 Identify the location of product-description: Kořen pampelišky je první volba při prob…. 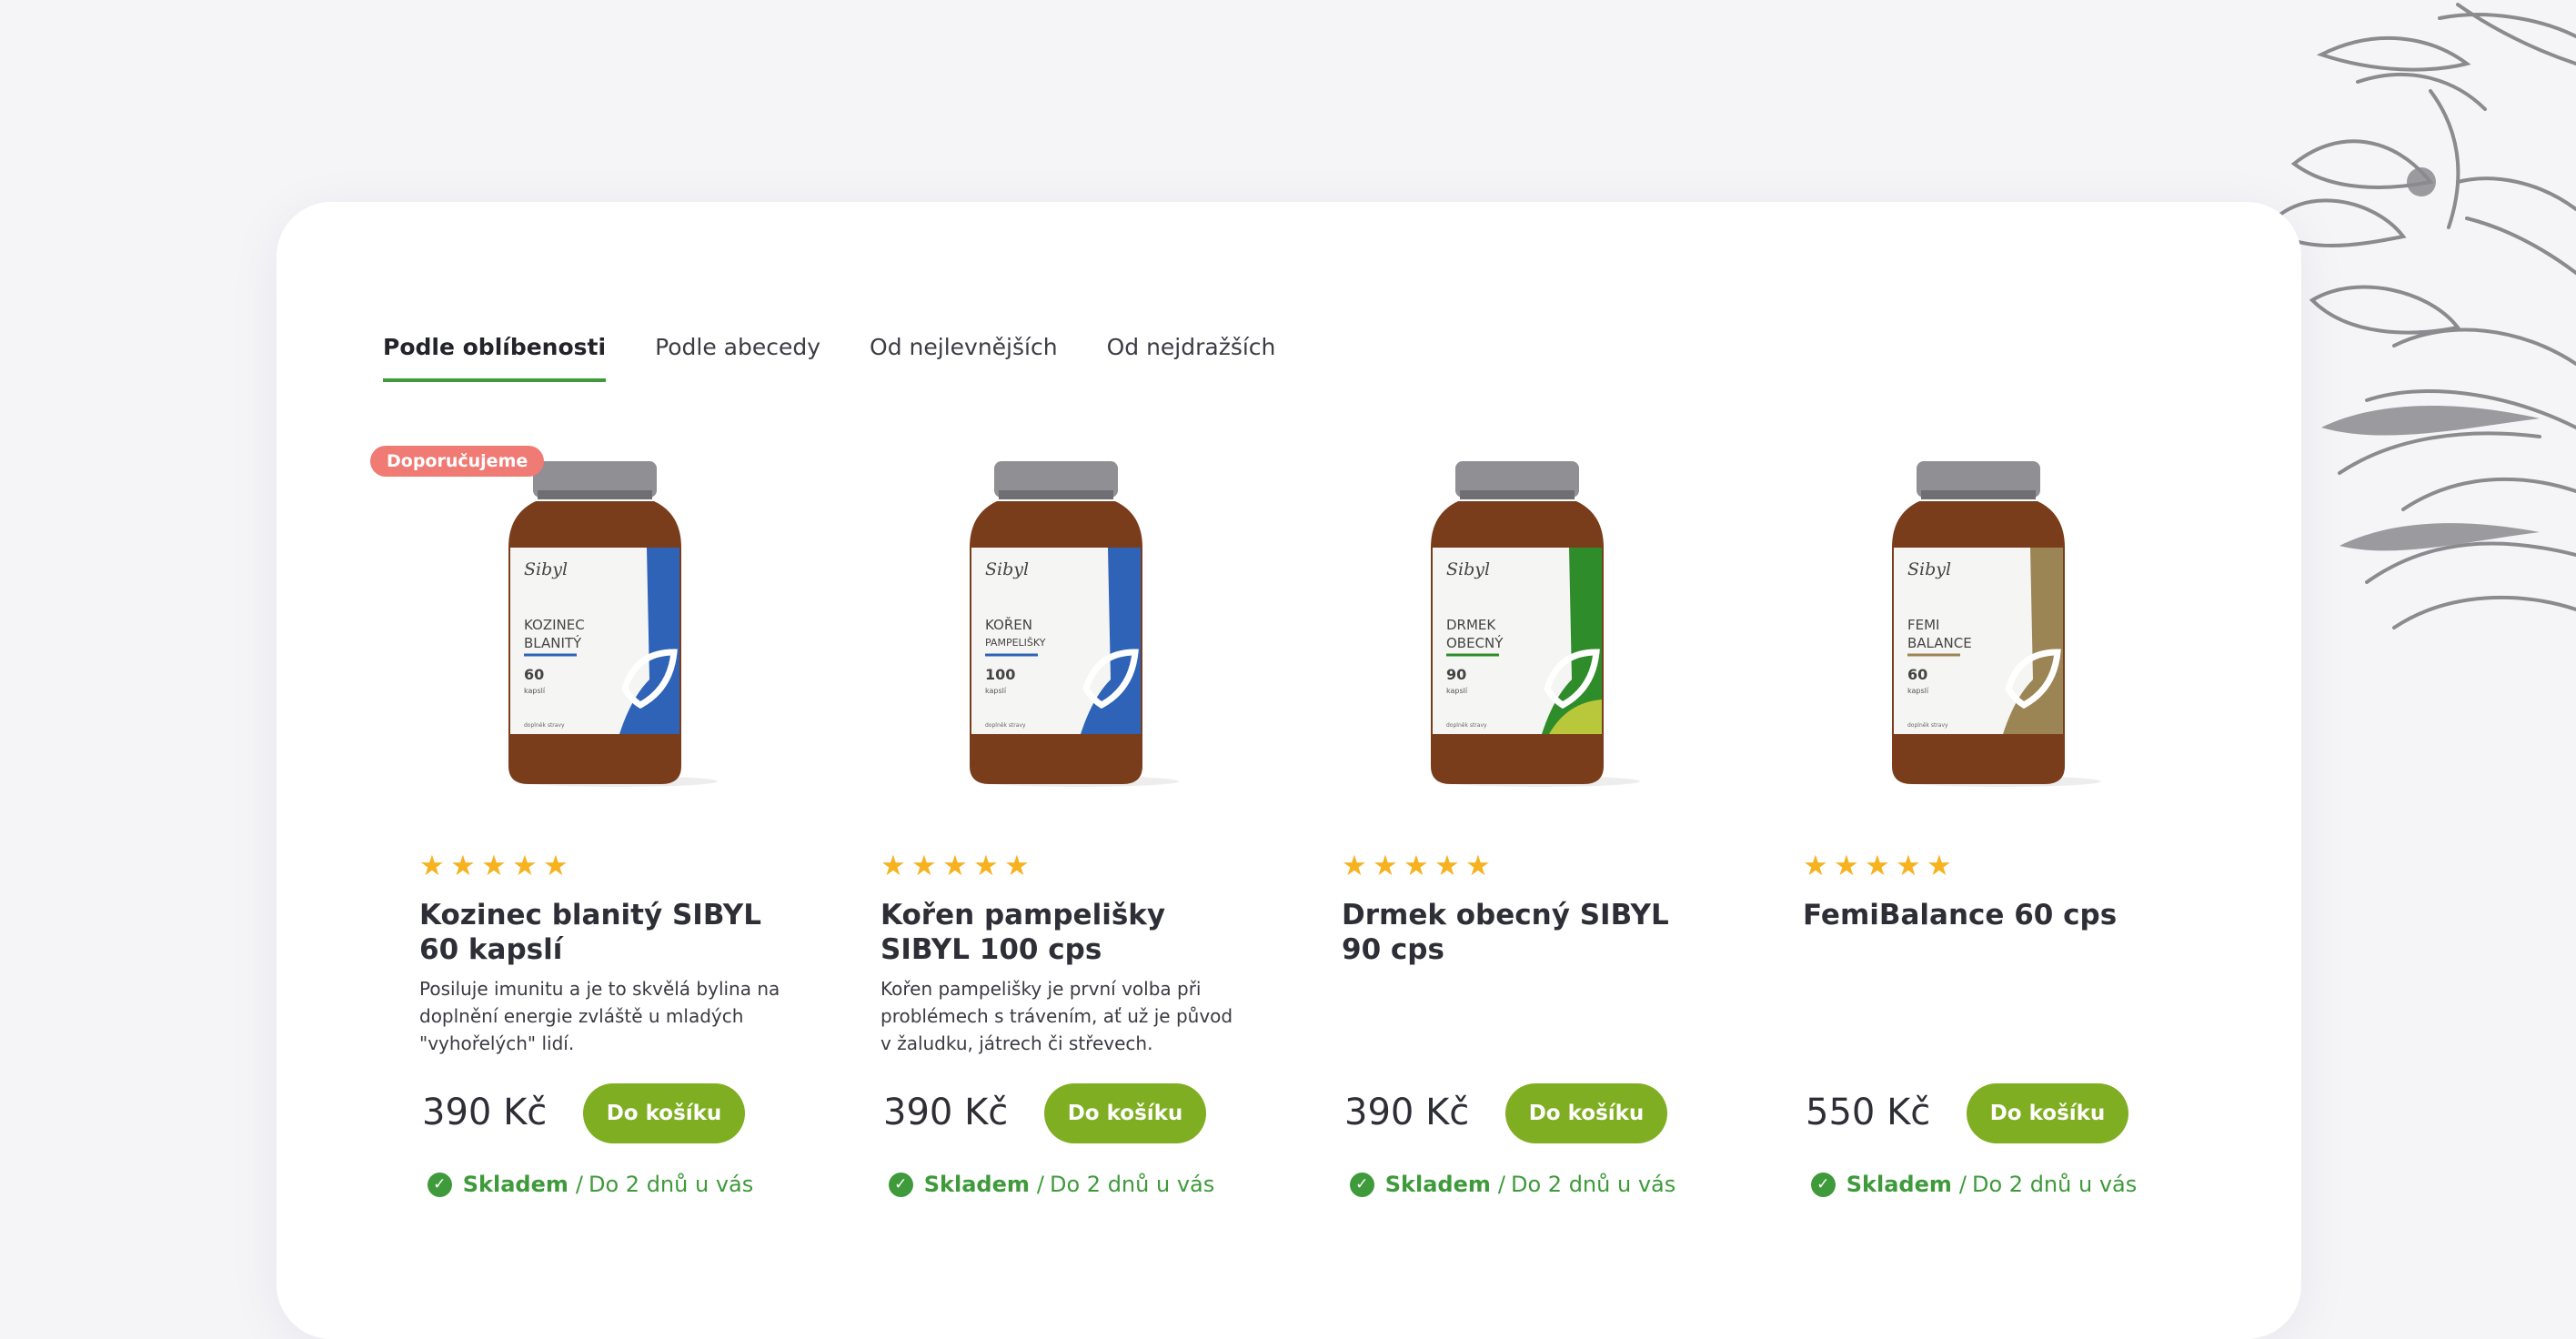
(1056, 1016).